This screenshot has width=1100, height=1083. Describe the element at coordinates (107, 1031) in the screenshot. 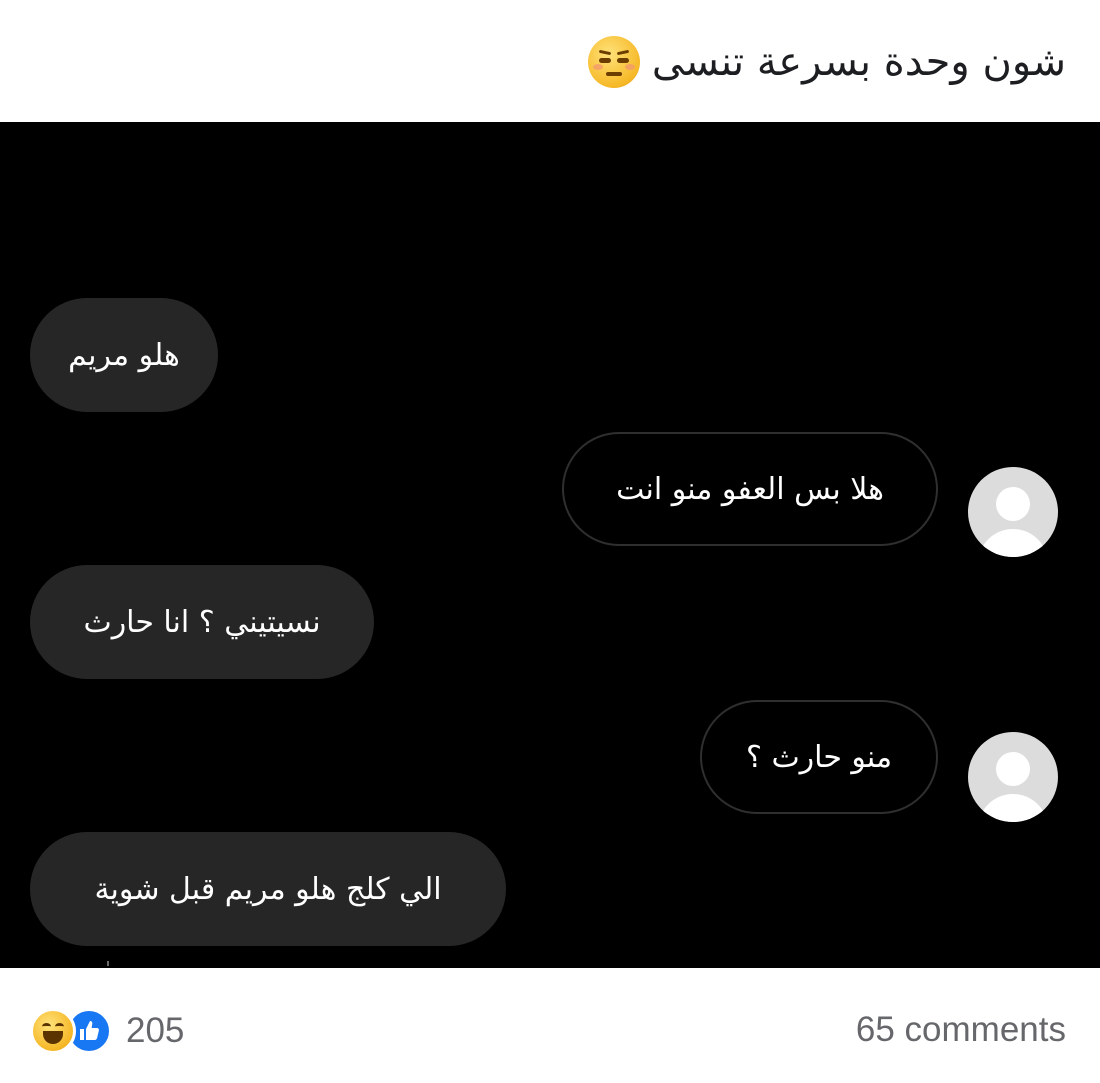

I see `reactions-summary: 205` at that location.